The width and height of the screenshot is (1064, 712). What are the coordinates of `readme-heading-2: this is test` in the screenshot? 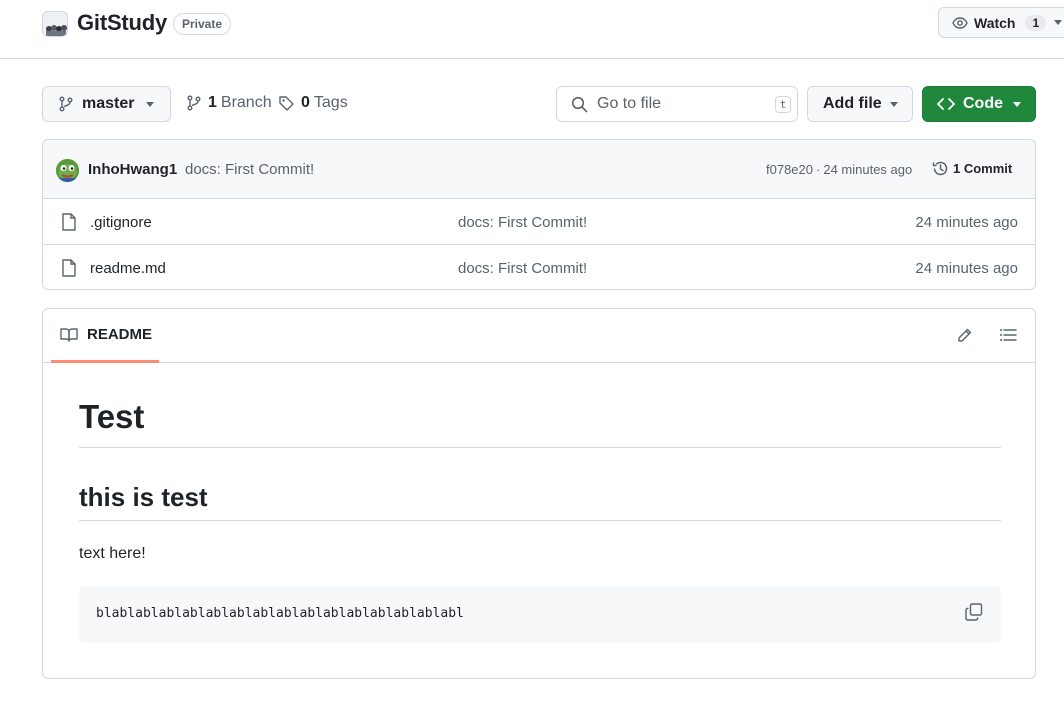 It's located at (540, 502).